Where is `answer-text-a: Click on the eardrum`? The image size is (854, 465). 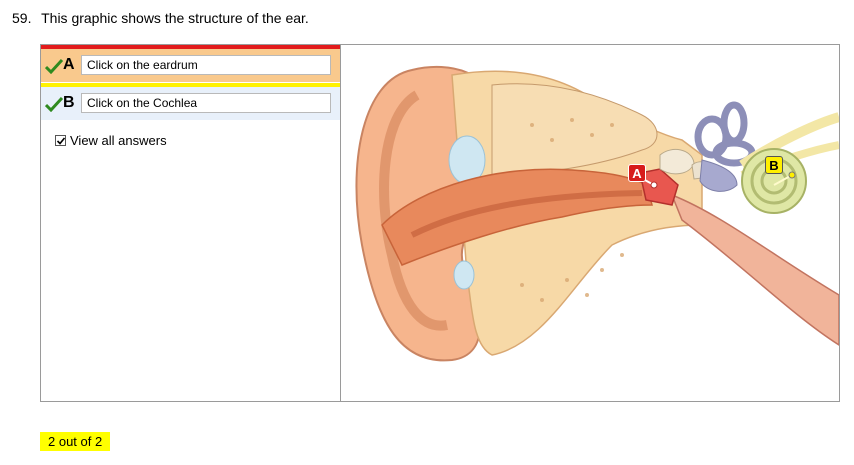 answer-text-a: Click on the eardrum is located at coordinates (206, 65).